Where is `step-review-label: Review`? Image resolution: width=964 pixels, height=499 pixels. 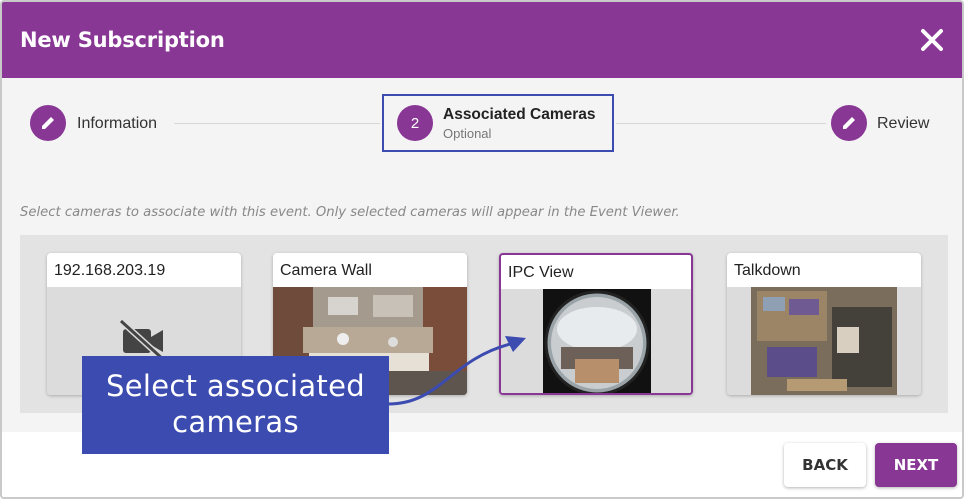
step-review-label: Review is located at coordinates (903, 124).